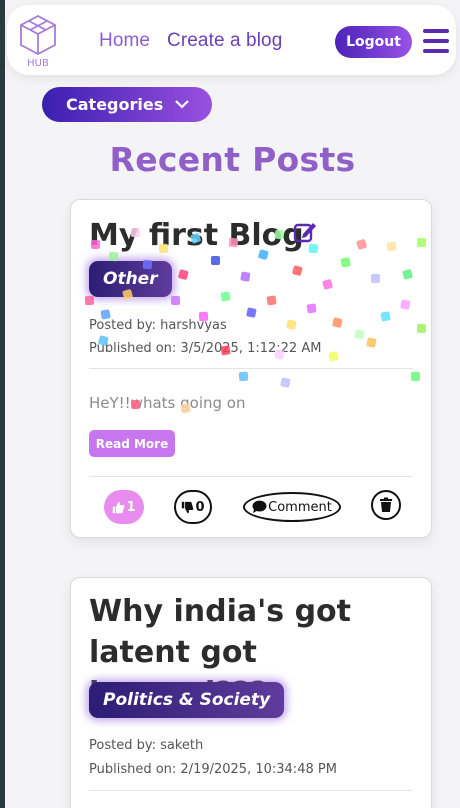 The image size is (460, 808). I want to click on edit-icon, so click(305, 232).